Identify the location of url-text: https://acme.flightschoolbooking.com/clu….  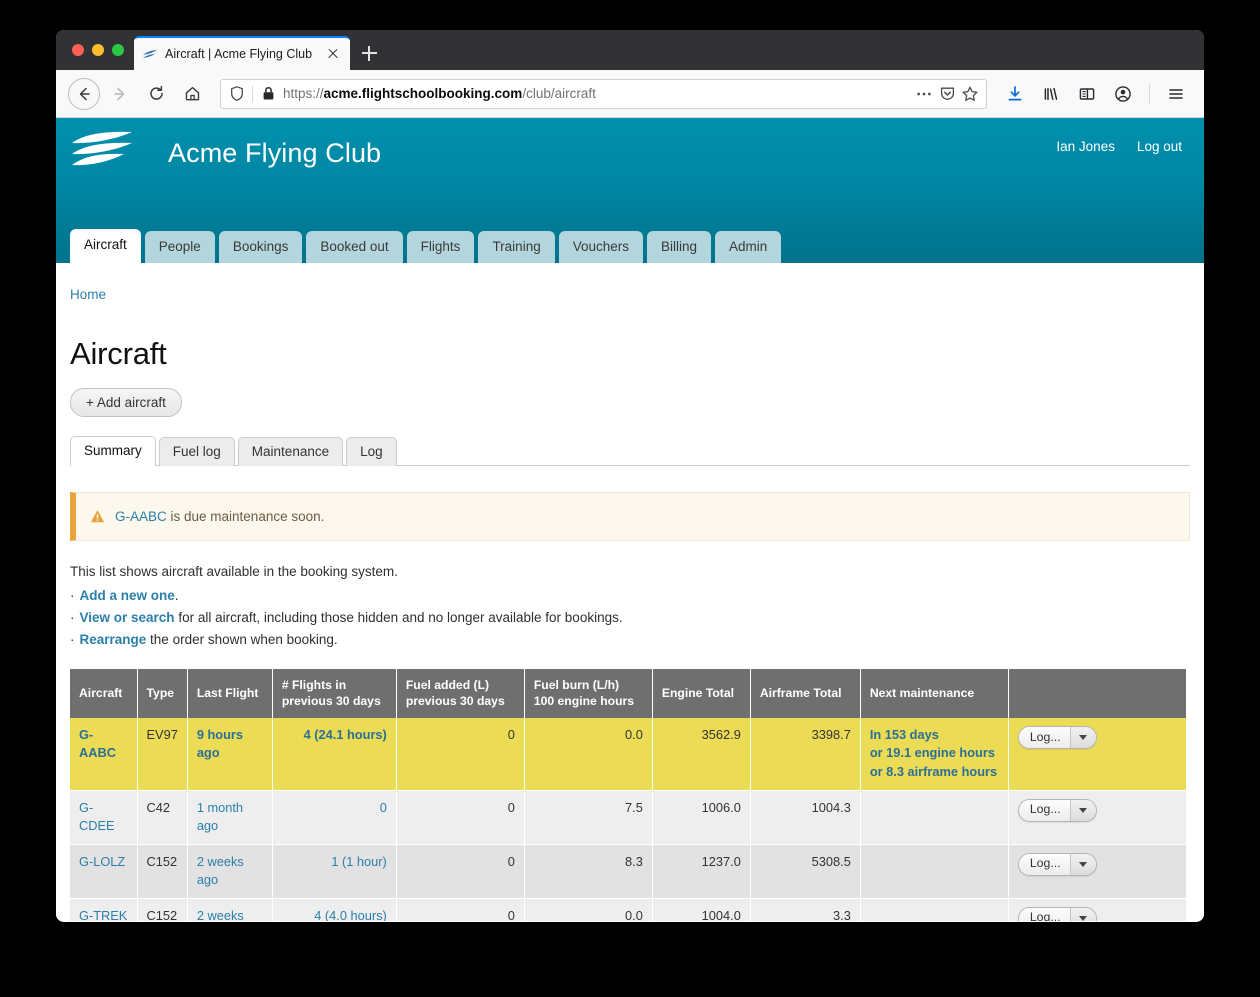
(596, 93).